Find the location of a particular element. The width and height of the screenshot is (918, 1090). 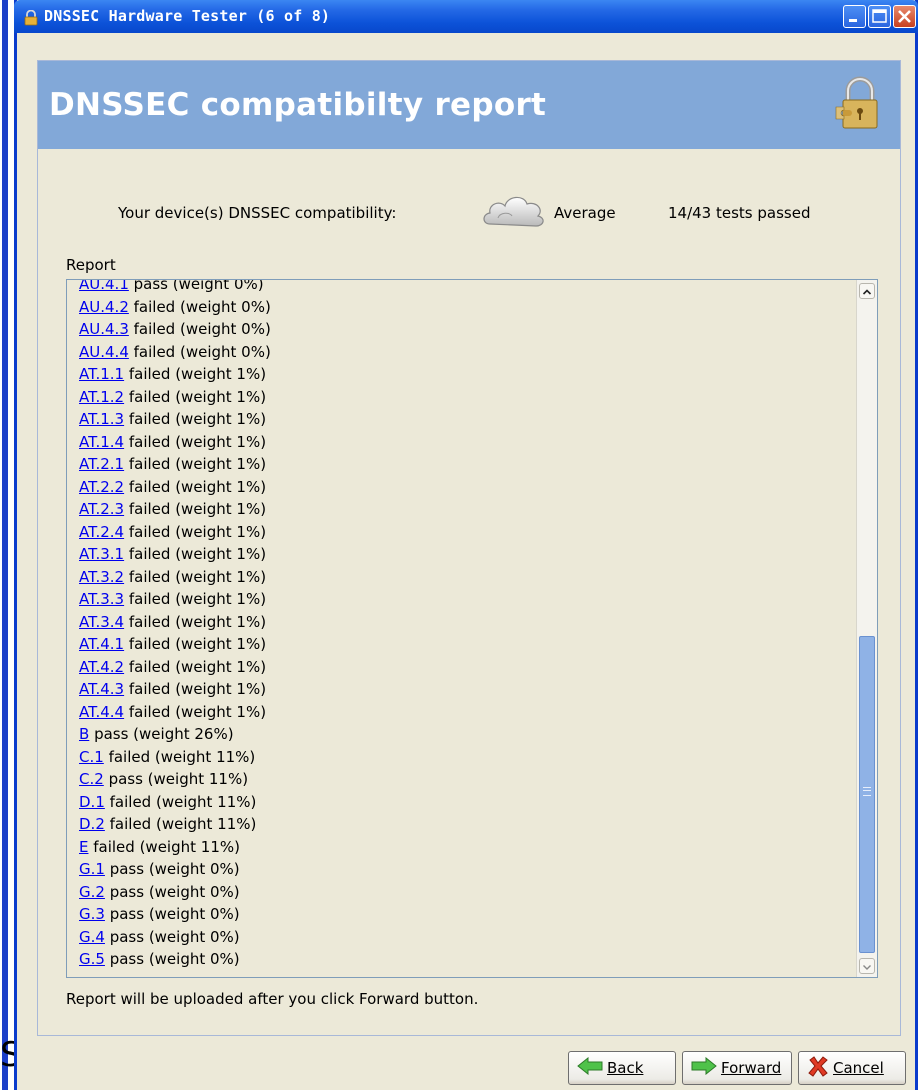

maximize-icon is located at coordinates (879, 16).